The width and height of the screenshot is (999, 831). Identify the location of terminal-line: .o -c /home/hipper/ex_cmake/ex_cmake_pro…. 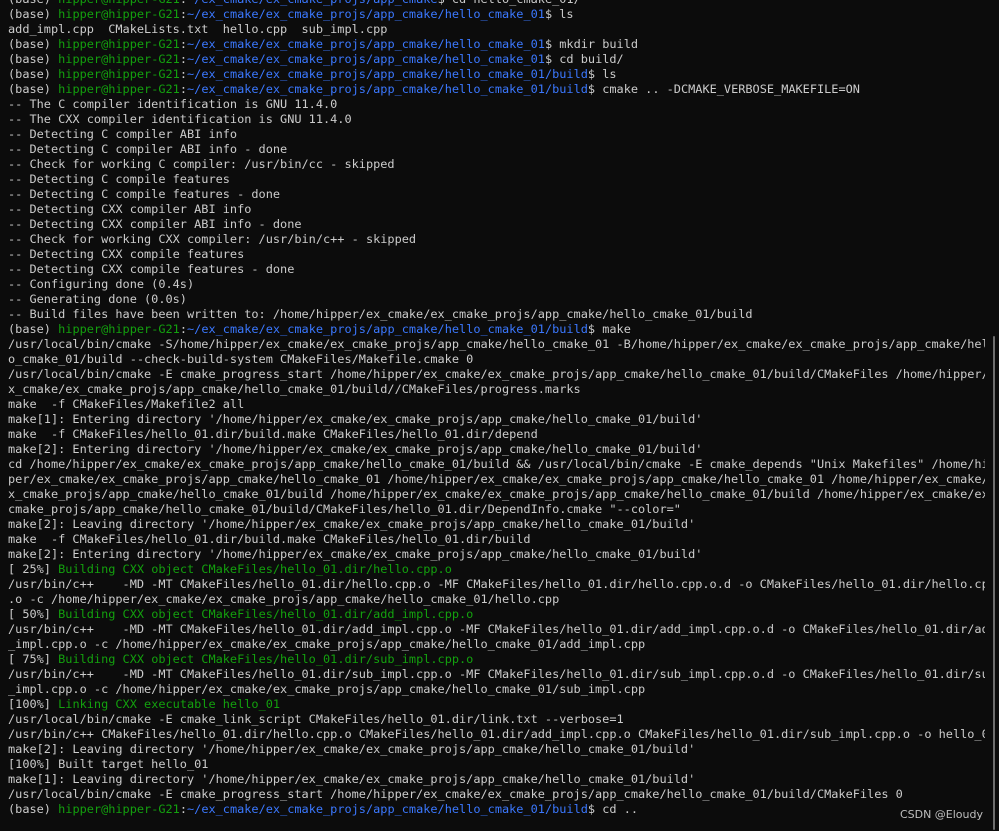
(495, 599).